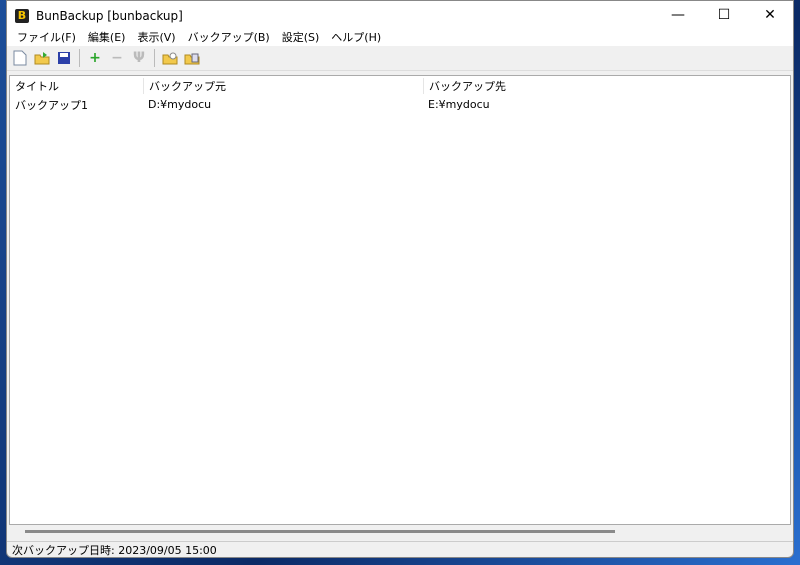 Image resolution: width=800 pixels, height=565 pixels. What do you see at coordinates (464, 85) in the screenshot?
I see `column-header-destination: バックアップ先` at bounding box center [464, 85].